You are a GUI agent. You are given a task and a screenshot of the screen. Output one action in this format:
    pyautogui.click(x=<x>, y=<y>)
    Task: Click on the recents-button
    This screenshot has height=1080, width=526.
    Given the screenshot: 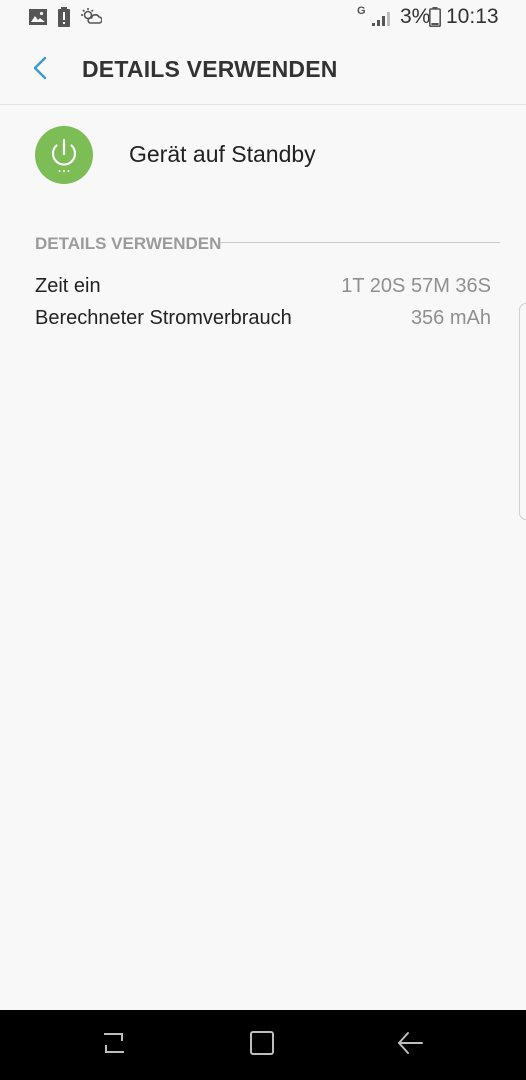 What is the action you would take?
    pyautogui.click(x=114, y=1045)
    